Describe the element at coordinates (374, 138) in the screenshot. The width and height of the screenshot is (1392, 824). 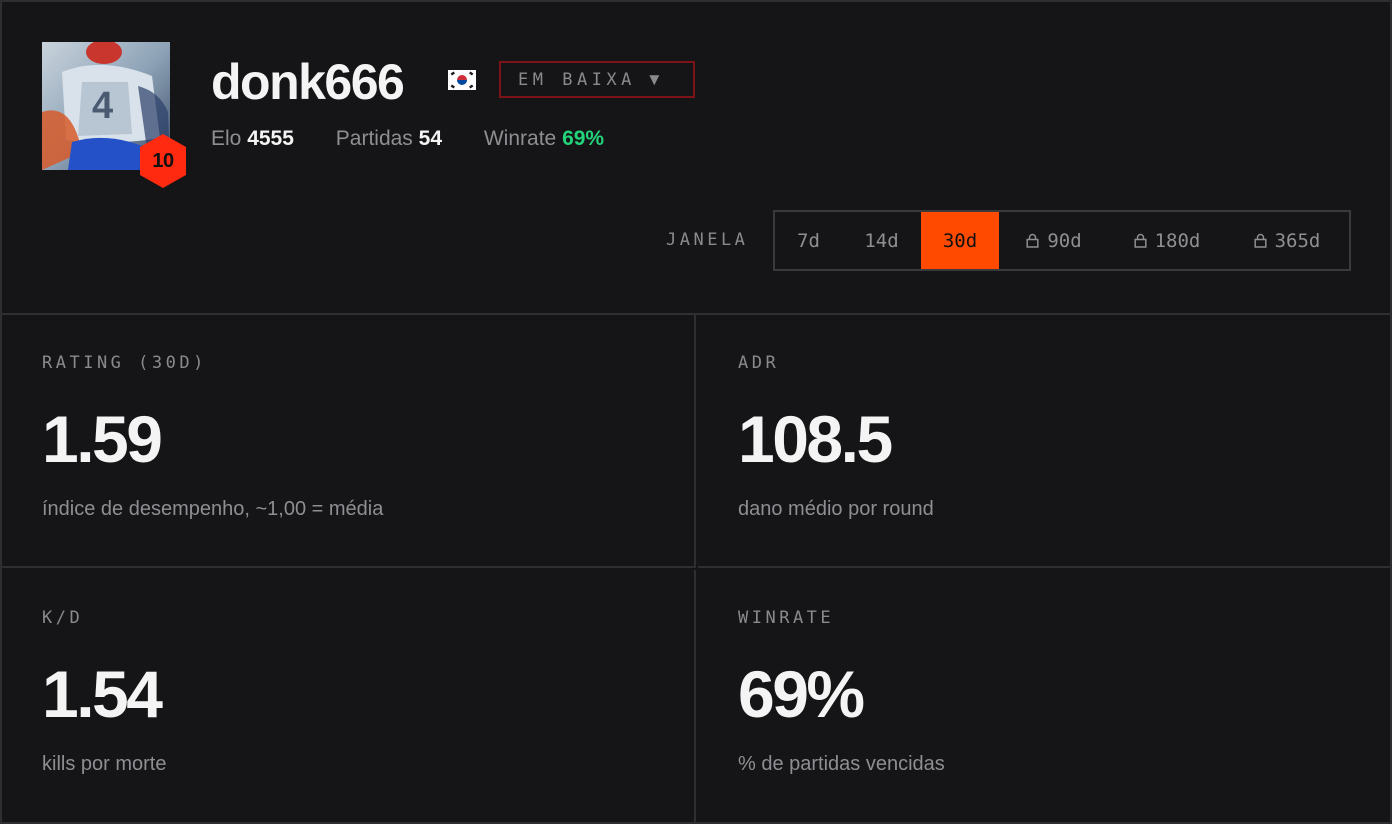
I see `matches-label: Partidas` at that location.